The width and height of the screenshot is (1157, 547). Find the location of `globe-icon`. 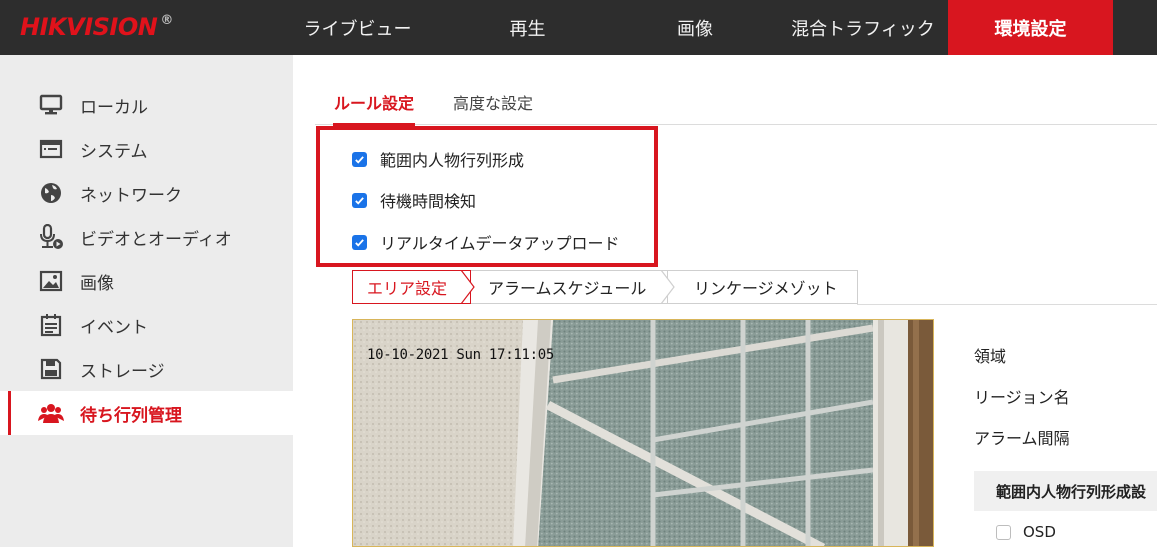

globe-icon is located at coordinates (51, 193).